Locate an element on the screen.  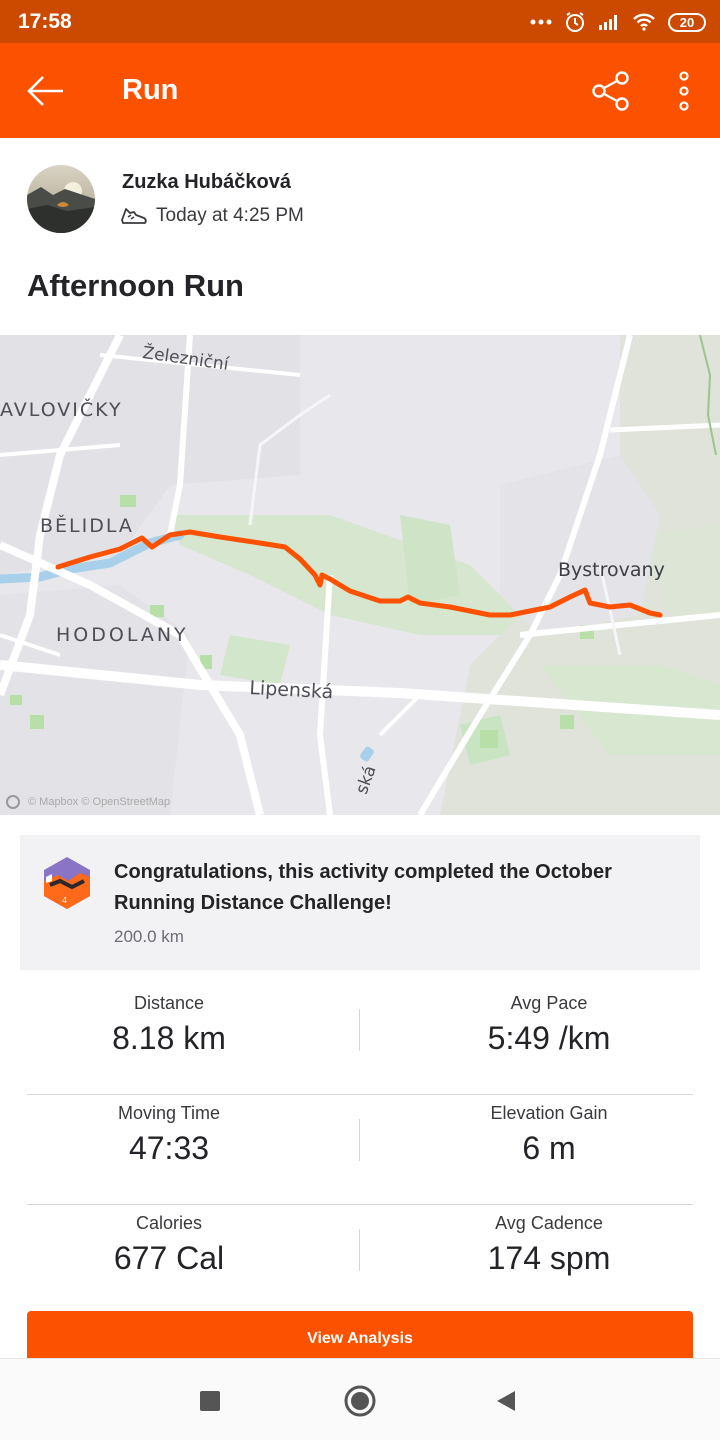
stat-elevation-gain: Elevation Gain 6 m is located at coordinates (549, 1131).